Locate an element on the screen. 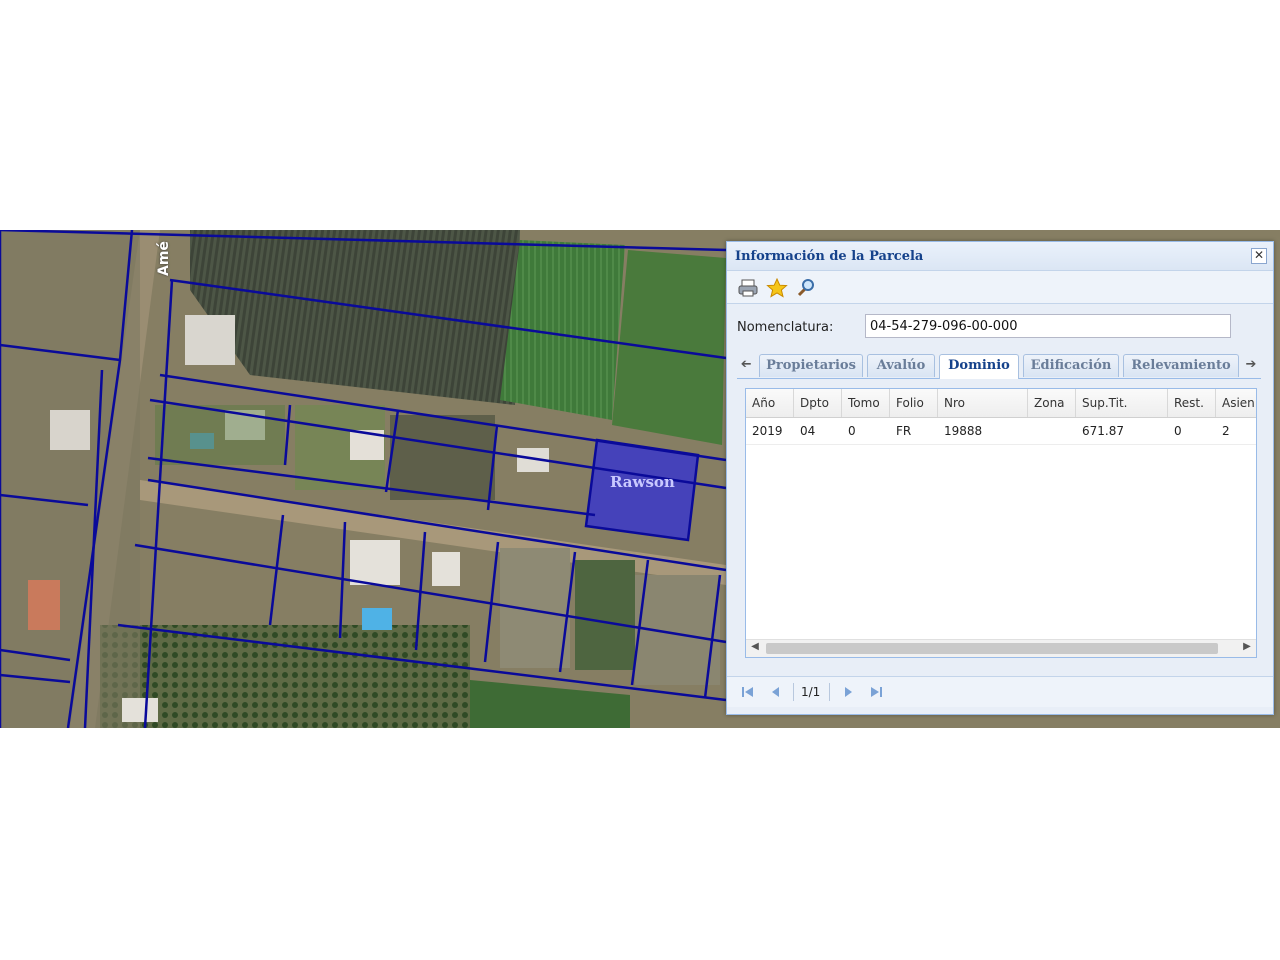  tab-avaluo: Avalúo is located at coordinates (901, 365).